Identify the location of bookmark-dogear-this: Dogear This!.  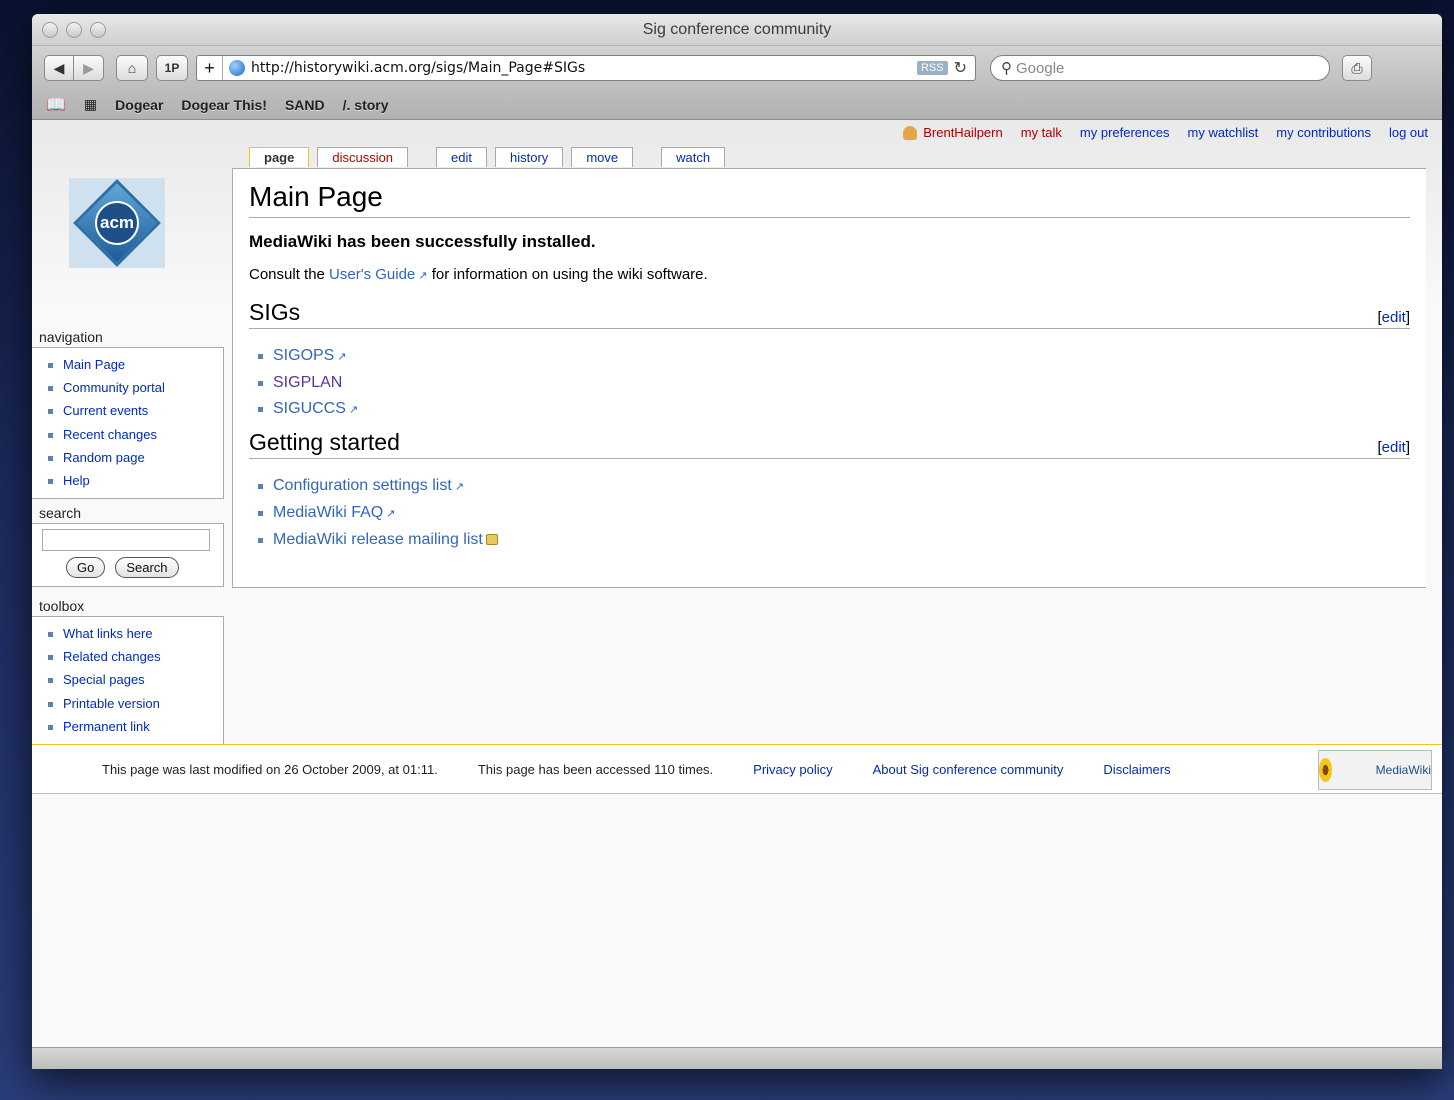
(224, 105).